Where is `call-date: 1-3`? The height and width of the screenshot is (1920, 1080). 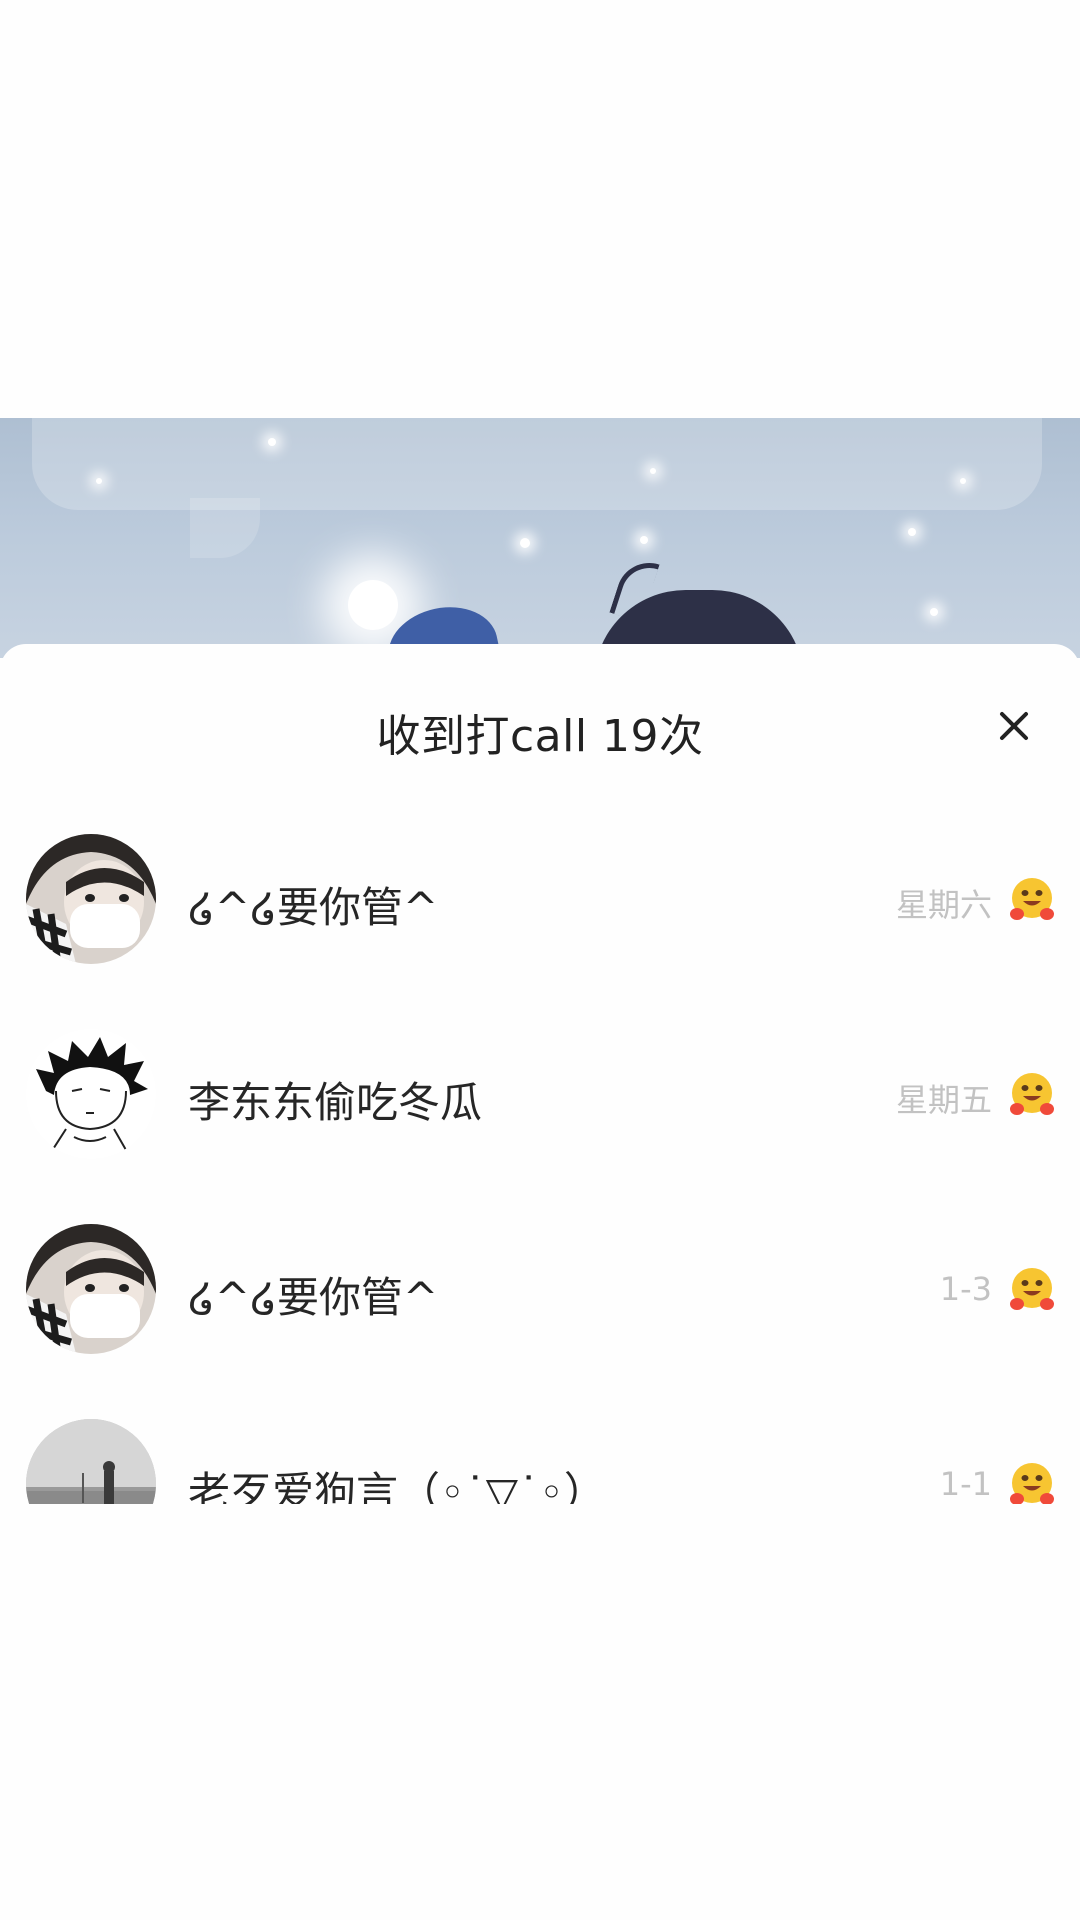
call-date: 1-3 is located at coordinates (965, 1289).